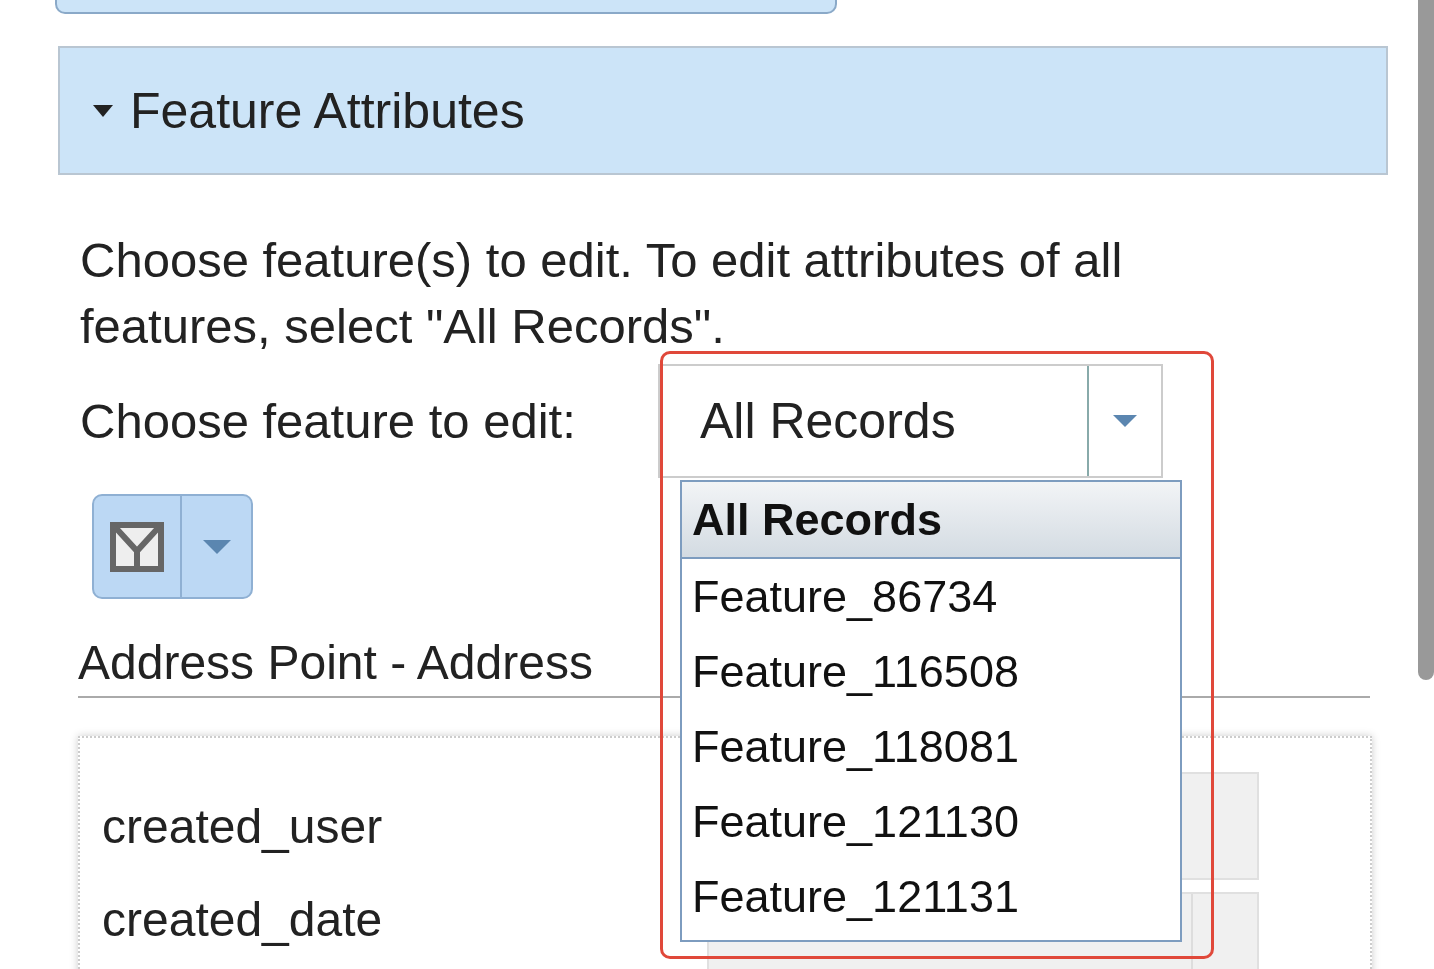 This screenshot has height=969, width=1434. What do you see at coordinates (931, 596) in the screenshot?
I see `dropdown-option: Feature_86734` at bounding box center [931, 596].